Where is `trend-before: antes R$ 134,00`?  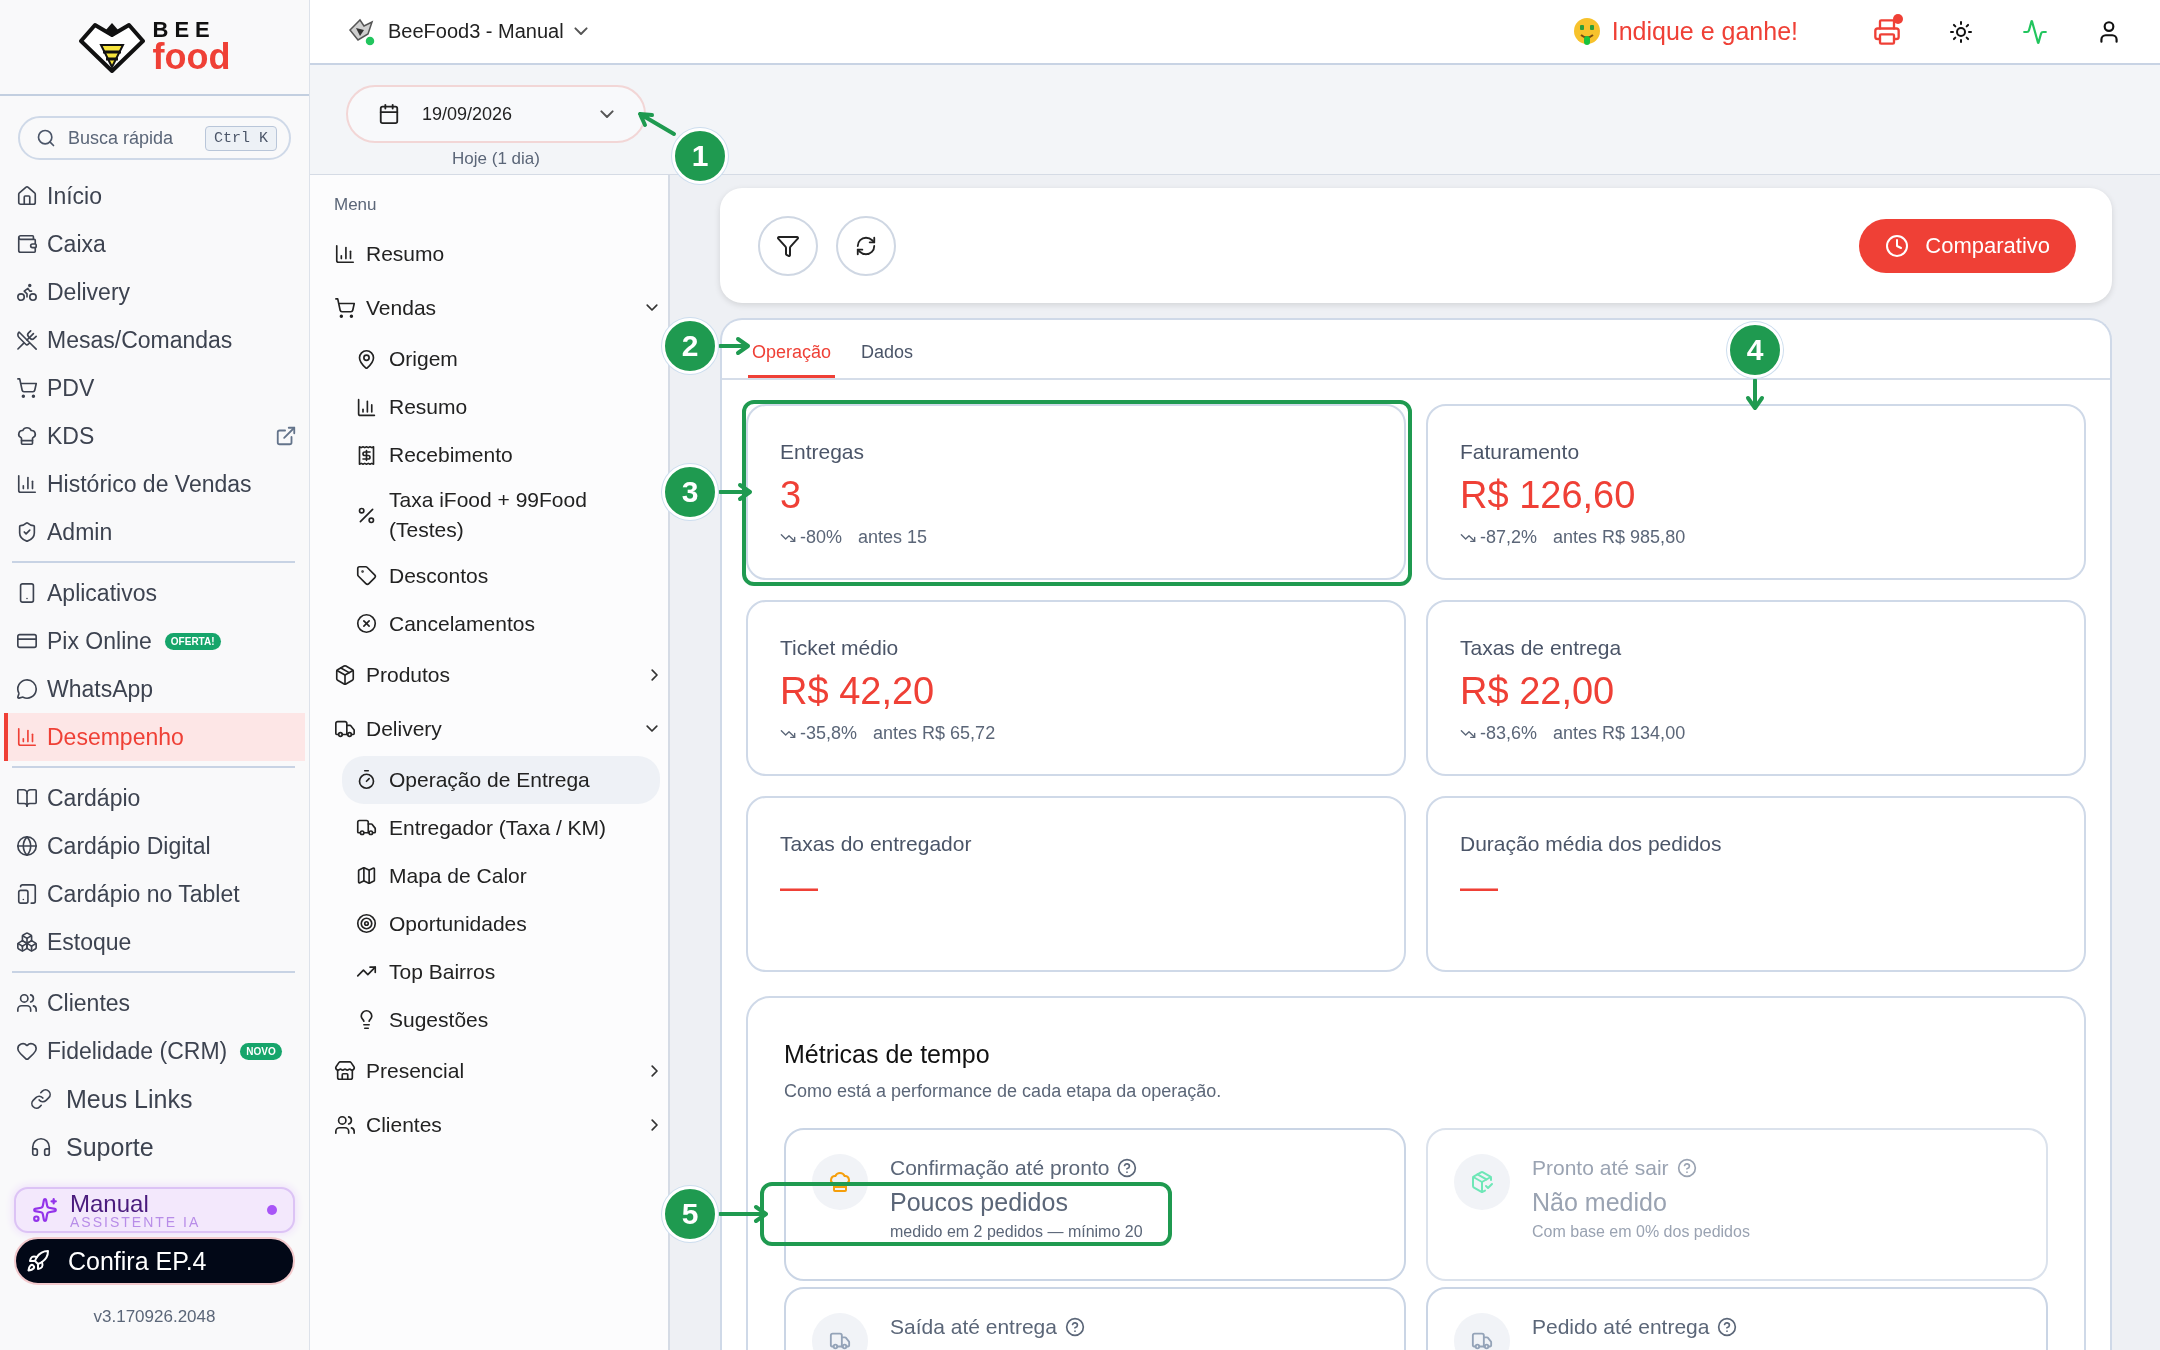 trend-before: antes R$ 134,00 is located at coordinates (1619, 733).